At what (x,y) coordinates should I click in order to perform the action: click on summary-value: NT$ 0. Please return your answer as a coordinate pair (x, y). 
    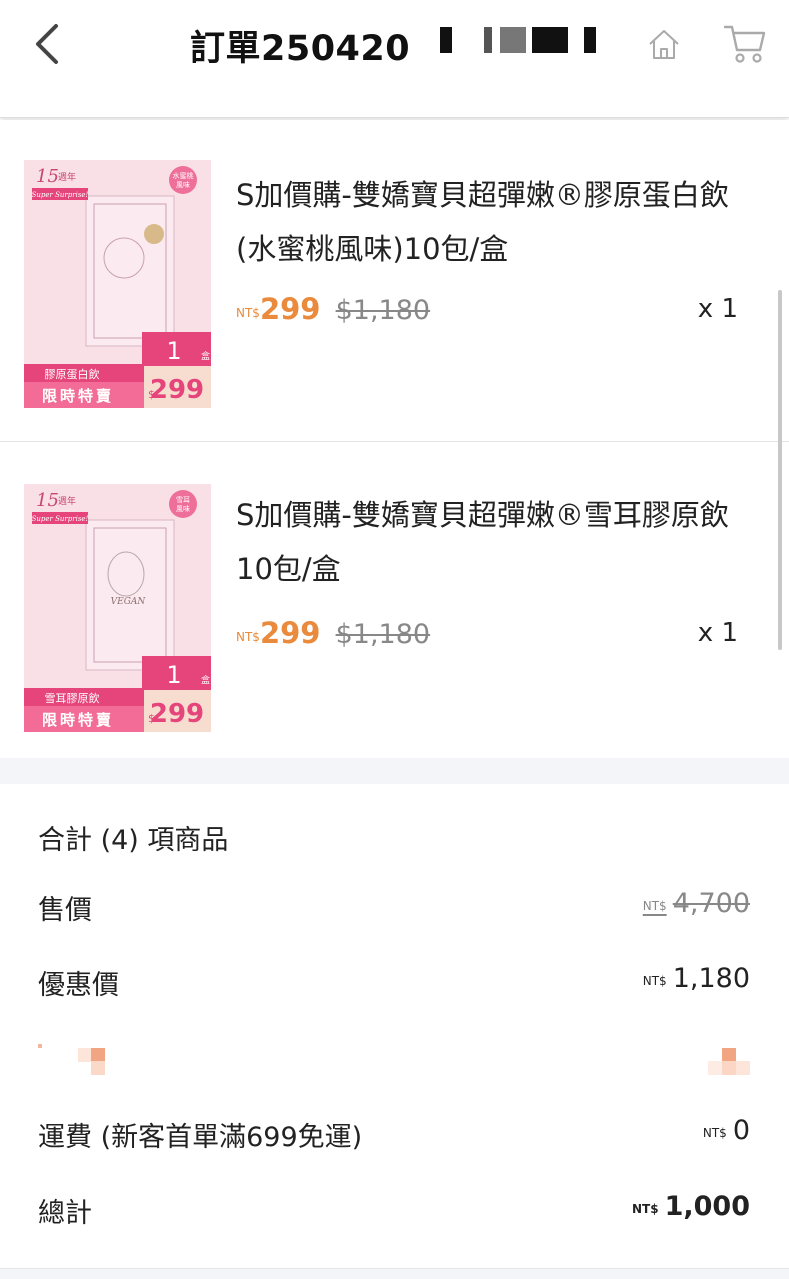
    Looking at the image, I should click on (726, 1130).